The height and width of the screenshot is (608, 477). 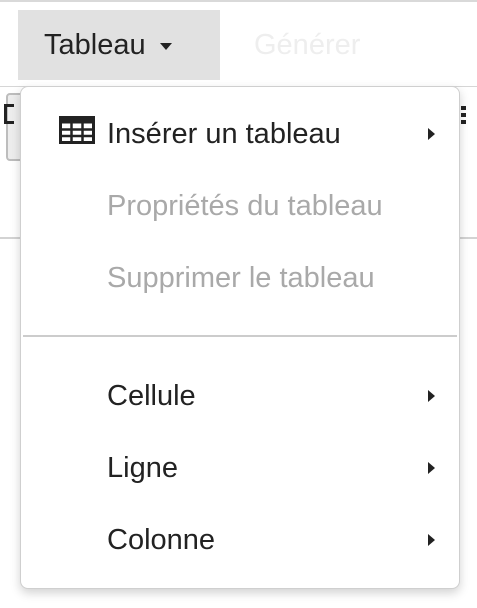 What do you see at coordinates (161, 539) in the screenshot?
I see `menu-item-label: Colonne` at bounding box center [161, 539].